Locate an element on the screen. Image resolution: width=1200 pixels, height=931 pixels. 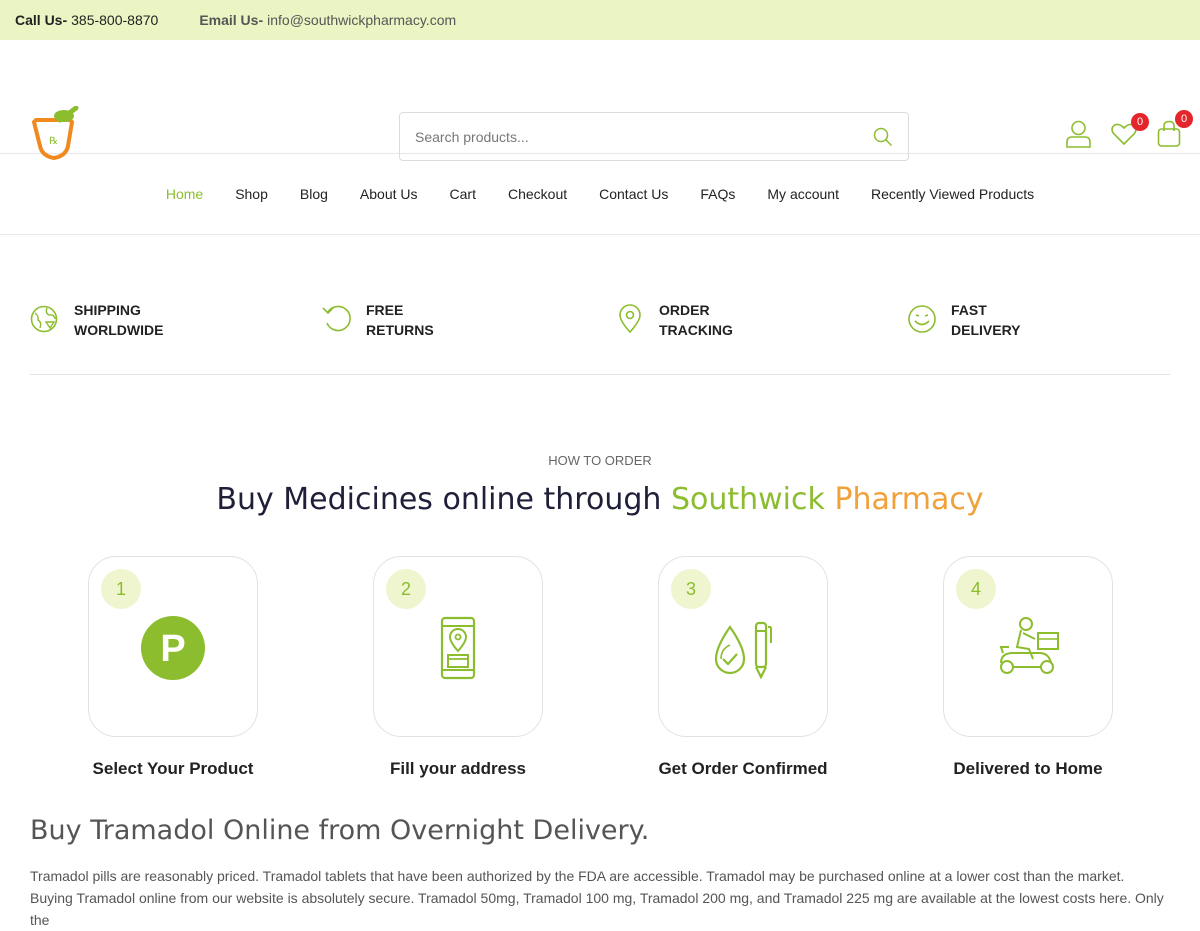
step-card-box: 2 is located at coordinates (458, 646).